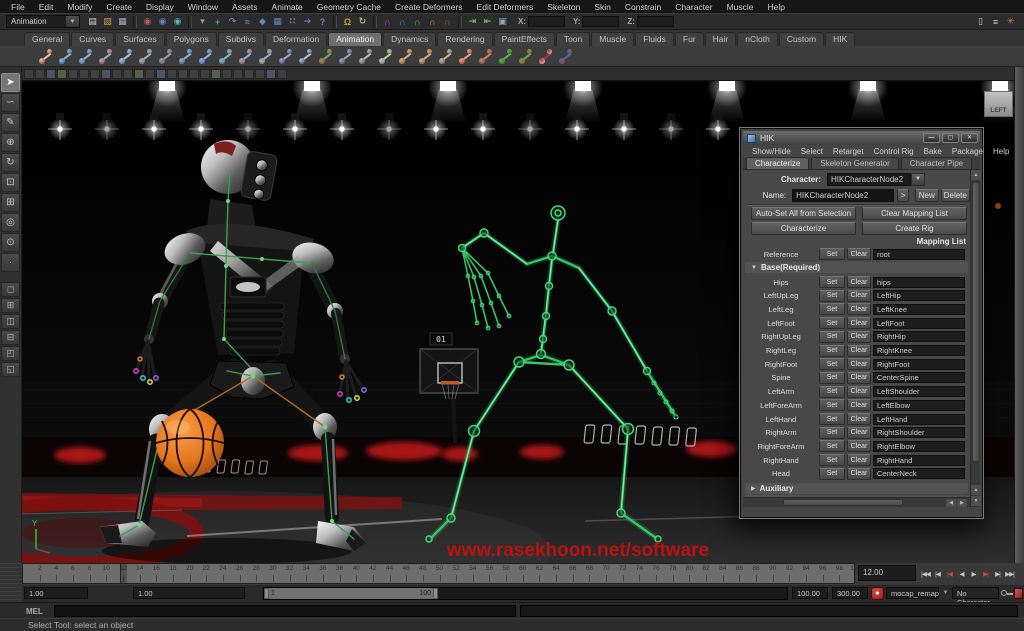 This screenshot has width=1024, height=631. What do you see at coordinates (402, 21) in the screenshot?
I see `snap-magnet-curve-icon: ∩` at bounding box center [402, 21].